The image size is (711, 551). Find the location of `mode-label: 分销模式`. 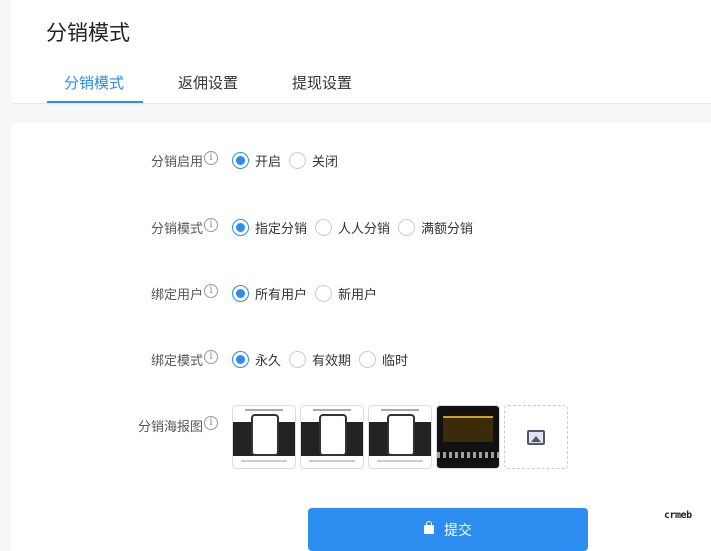

mode-label: 分销模式 is located at coordinates (176, 229).